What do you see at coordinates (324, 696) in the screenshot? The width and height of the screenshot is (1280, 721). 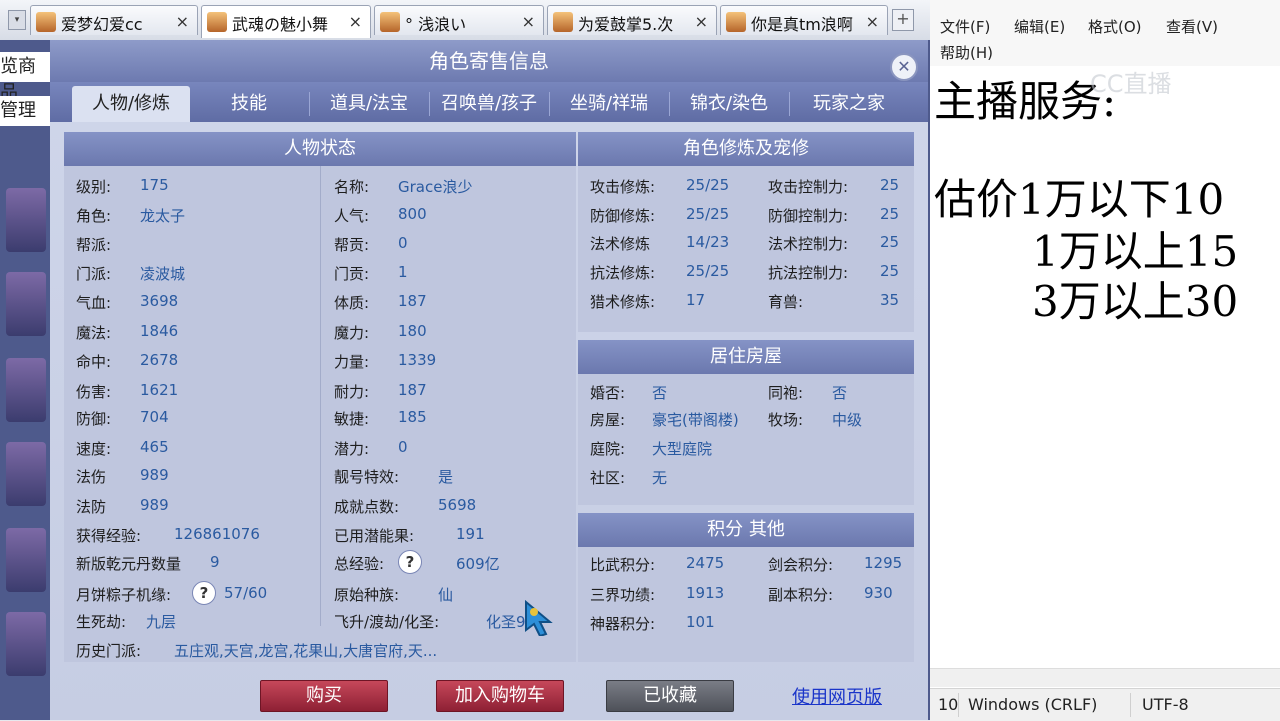 I see `buy-button: 购买` at bounding box center [324, 696].